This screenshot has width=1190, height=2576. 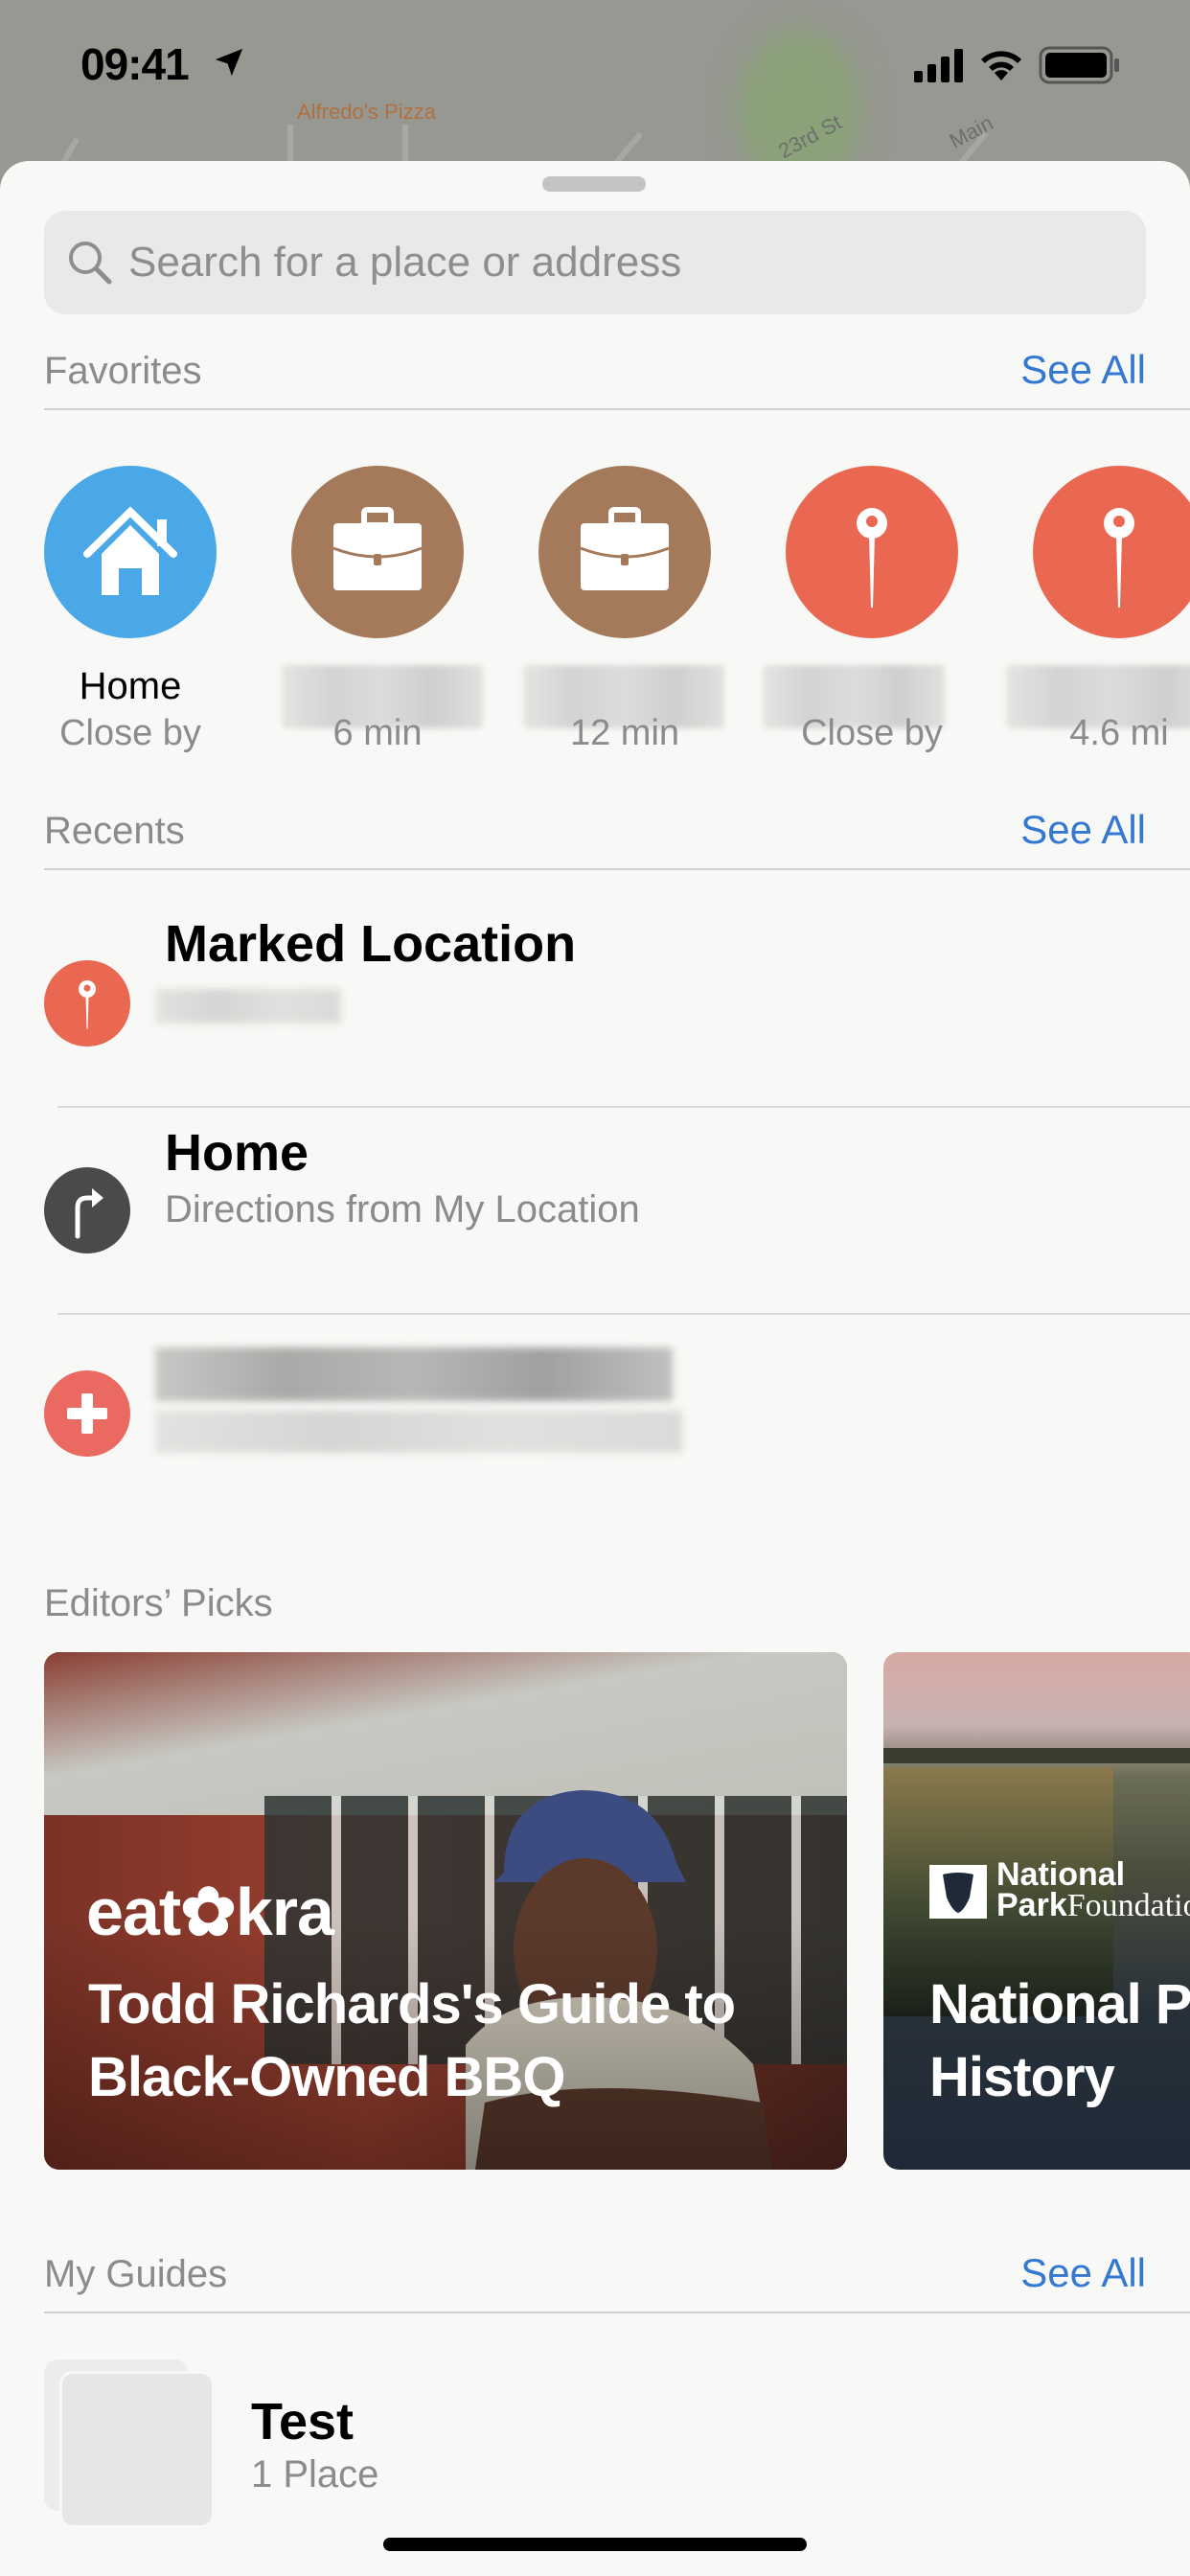 What do you see at coordinates (595, 67) in the screenshot?
I see `status-bar: 09:41` at bounding box center [595, 67].